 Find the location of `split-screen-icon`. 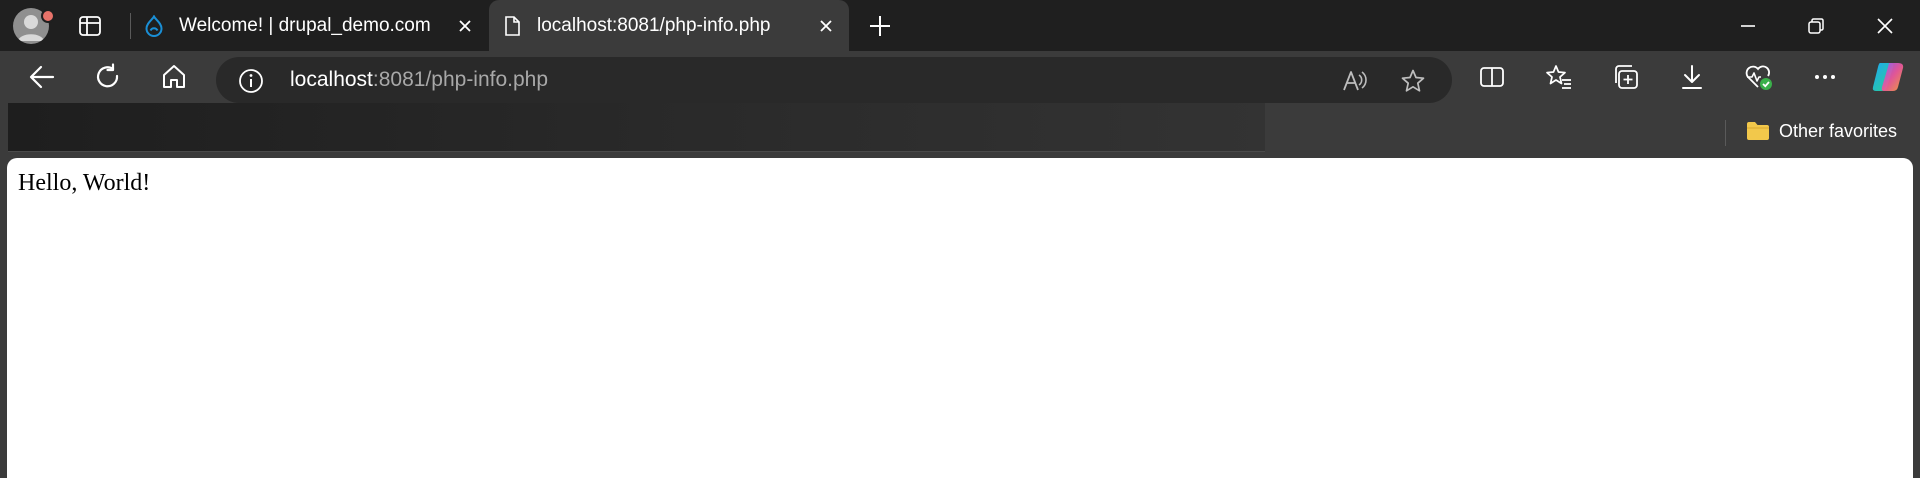

split-screen-icon is located at coordinates (1492, 77).